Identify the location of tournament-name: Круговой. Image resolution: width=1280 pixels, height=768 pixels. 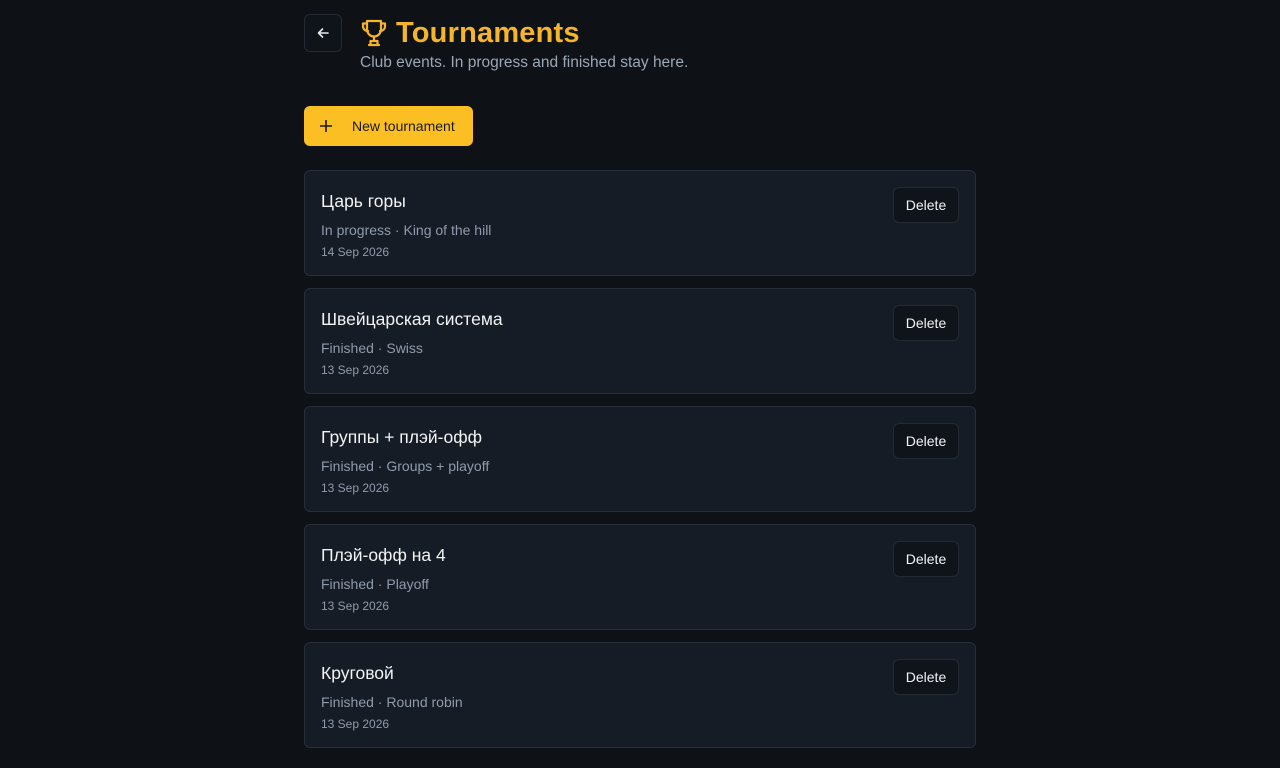
(357, 673).